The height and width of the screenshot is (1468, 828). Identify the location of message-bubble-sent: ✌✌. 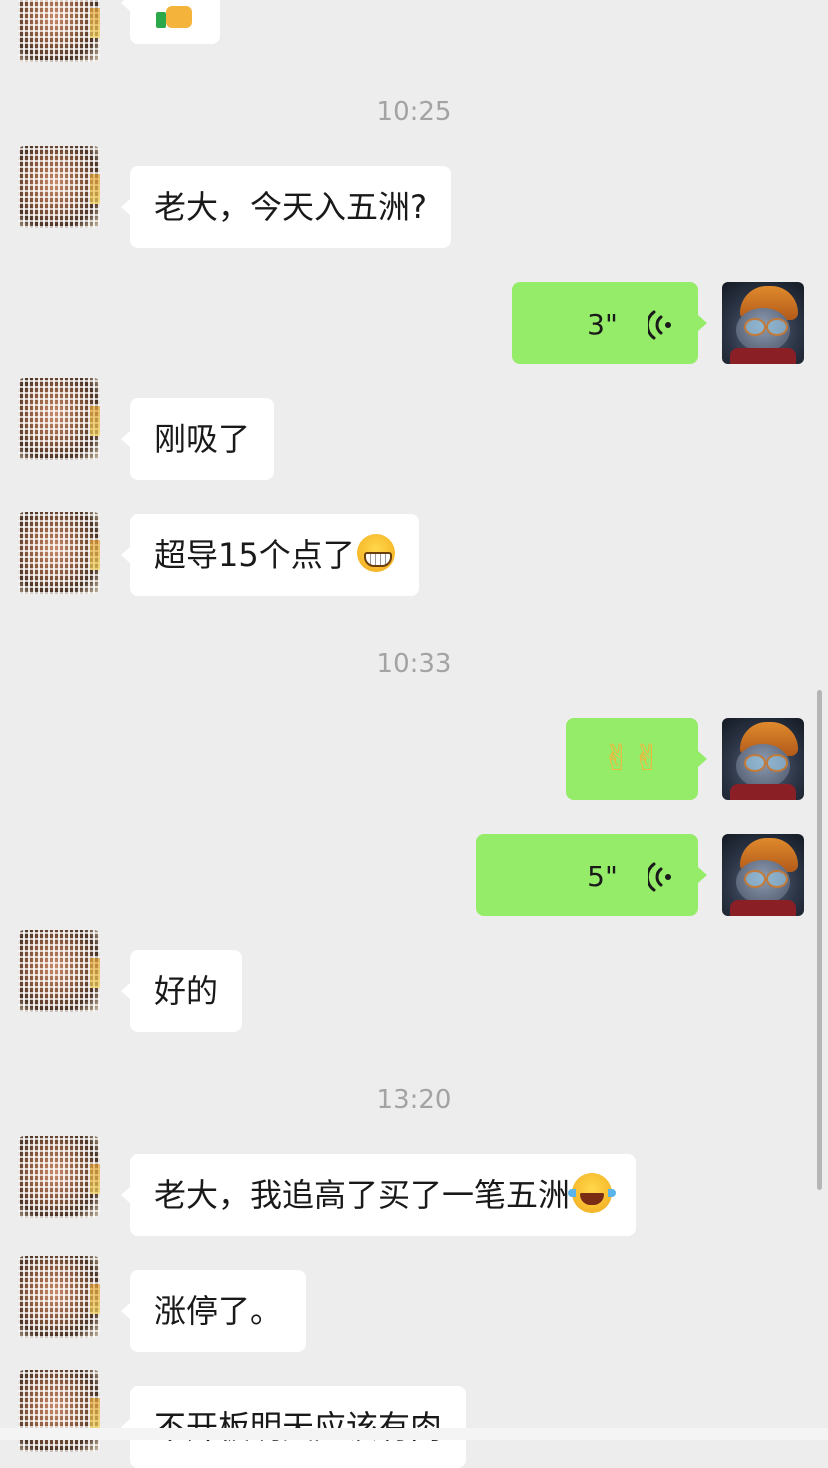
(636, 759).